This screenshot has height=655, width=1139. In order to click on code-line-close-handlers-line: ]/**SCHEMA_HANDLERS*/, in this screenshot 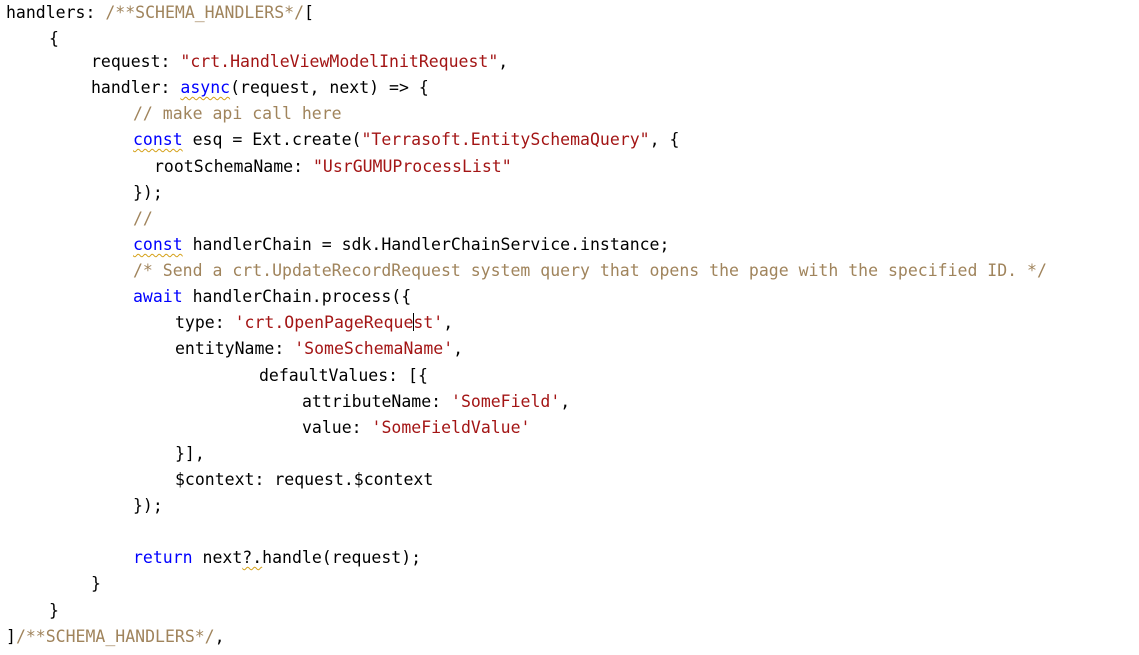, I will do `click(115, 637)`.